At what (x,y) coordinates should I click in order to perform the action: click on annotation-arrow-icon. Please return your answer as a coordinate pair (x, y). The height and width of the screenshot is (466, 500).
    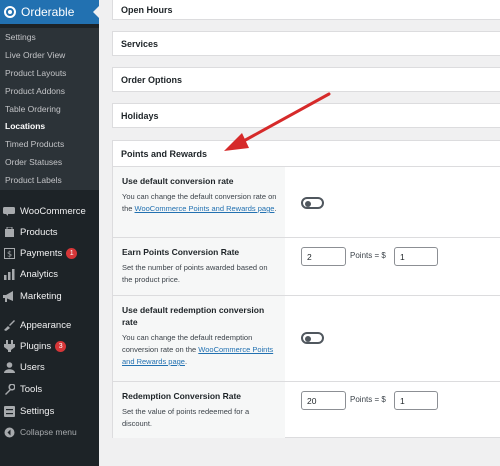
    Looking at the image, I should click on (277, 121).